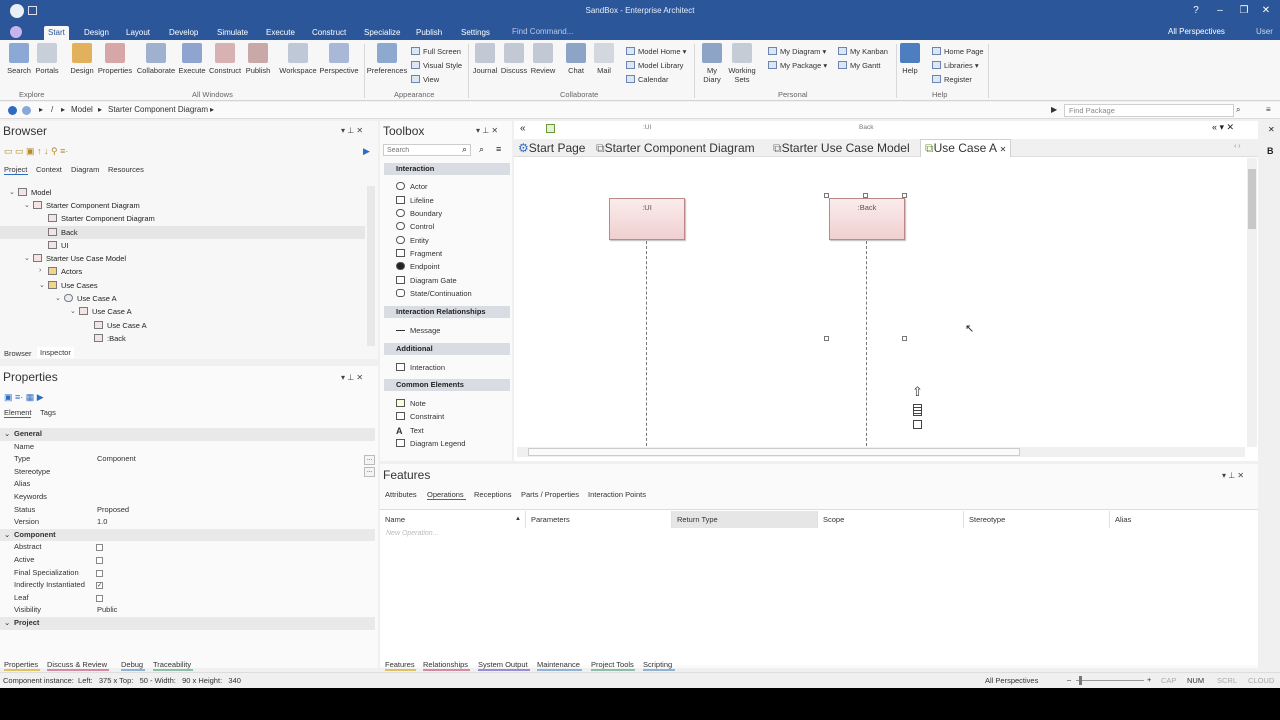 This screenshot has height=720, width=1280. I want to click on publish-button: Publish, so click(258, 59).